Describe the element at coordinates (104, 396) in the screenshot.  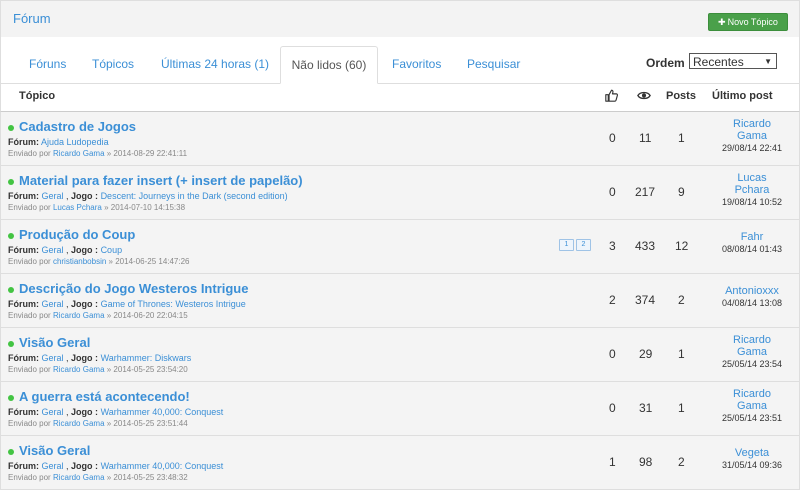
I see `topic-title-link: A guerra está acontecendo!` at that location.